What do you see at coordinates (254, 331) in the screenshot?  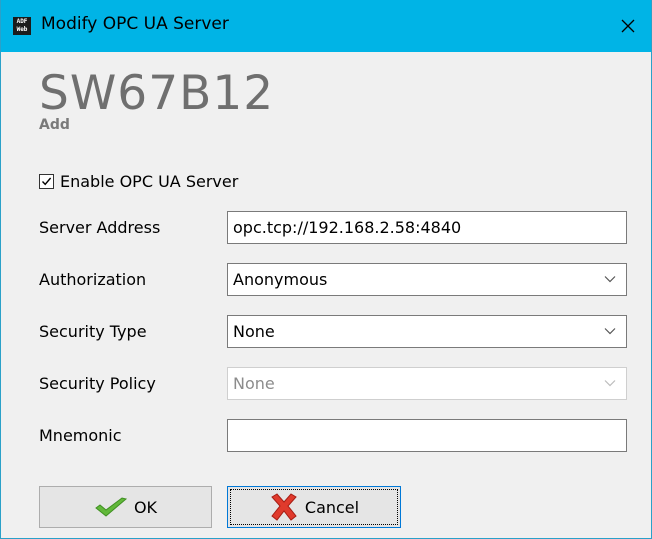 I see `security-type-value: None` at bounding box center [254, 331].